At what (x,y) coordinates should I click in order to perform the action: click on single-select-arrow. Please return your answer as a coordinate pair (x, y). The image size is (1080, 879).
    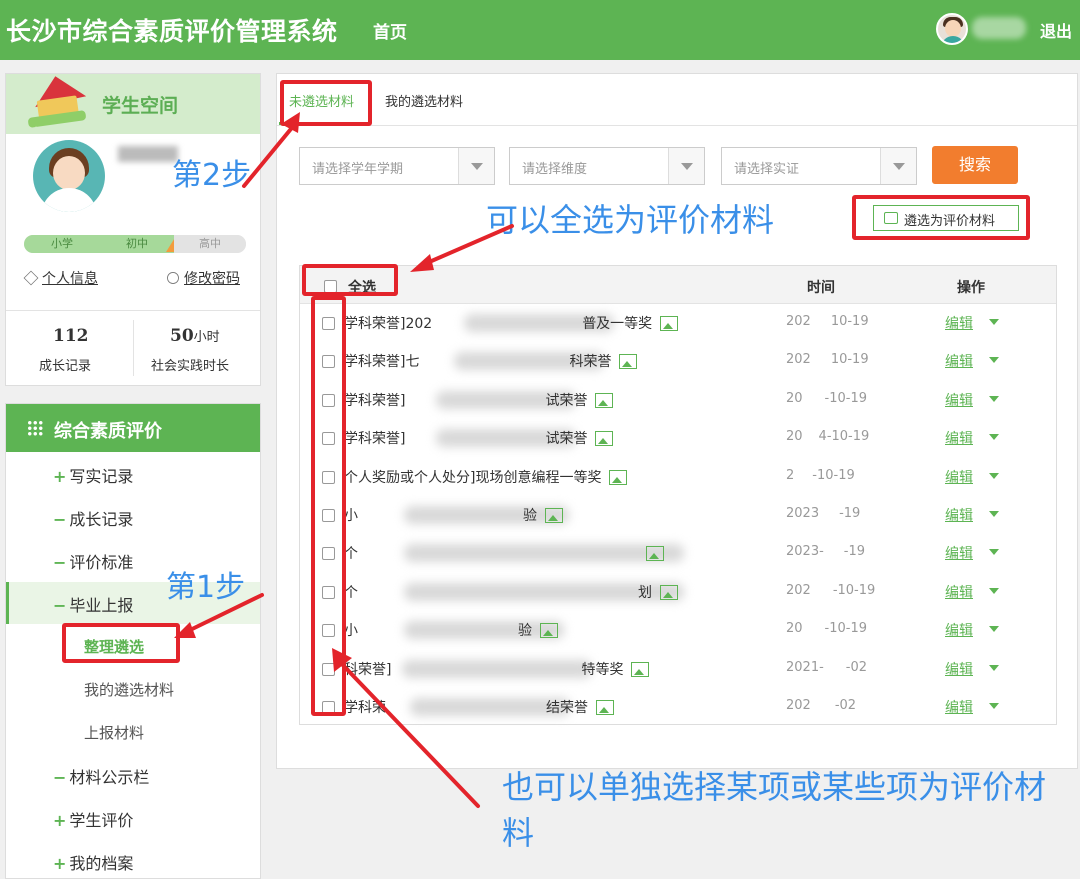
    Looking at the image, I should click on (408, 733).